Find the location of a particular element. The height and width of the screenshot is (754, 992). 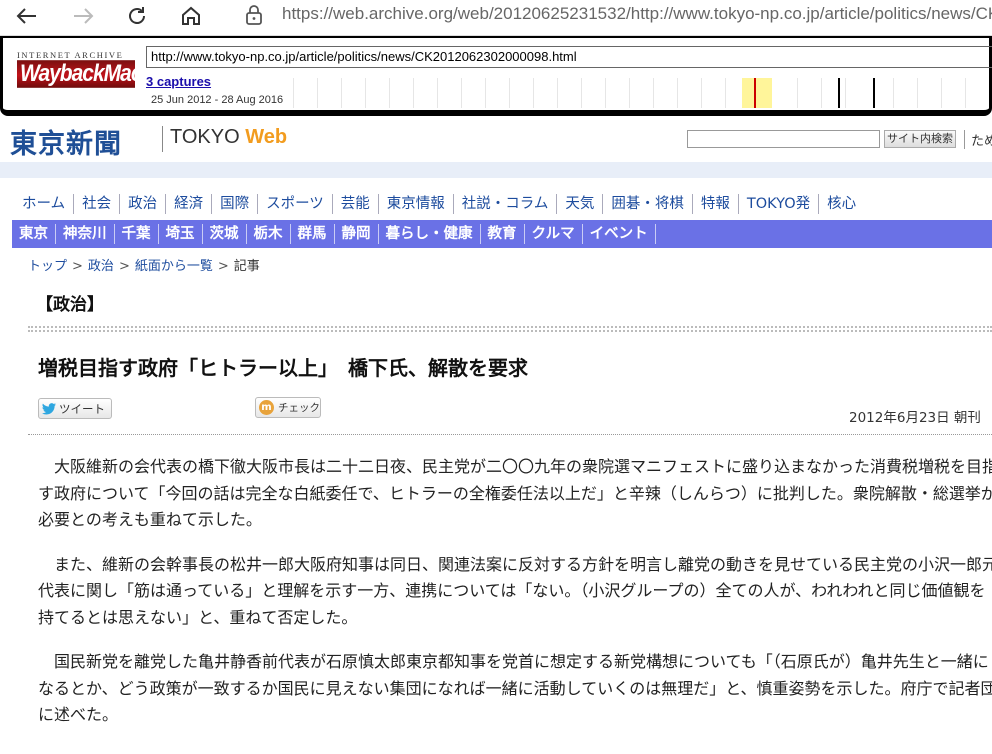

mixi-check-button: m チェック is located at coordinates (288, 407).